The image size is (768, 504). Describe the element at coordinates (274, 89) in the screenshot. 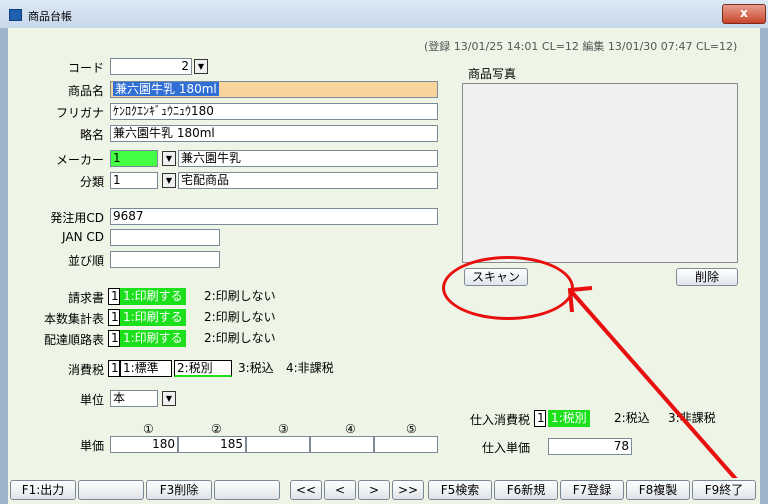

I see `product-name-field: 兼六園牛乳 180ml` at that location.